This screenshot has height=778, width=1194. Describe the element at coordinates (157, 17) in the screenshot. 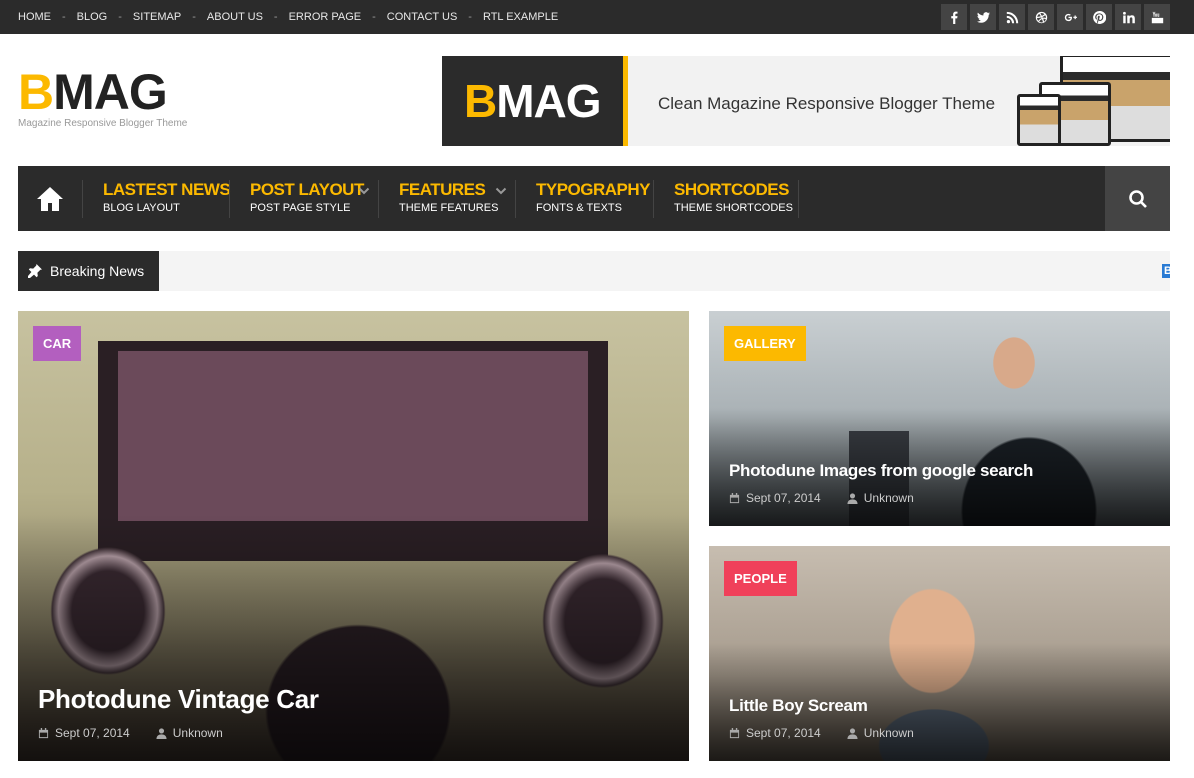

I see `top-nav-sitemap: SITEMAP` at that location.